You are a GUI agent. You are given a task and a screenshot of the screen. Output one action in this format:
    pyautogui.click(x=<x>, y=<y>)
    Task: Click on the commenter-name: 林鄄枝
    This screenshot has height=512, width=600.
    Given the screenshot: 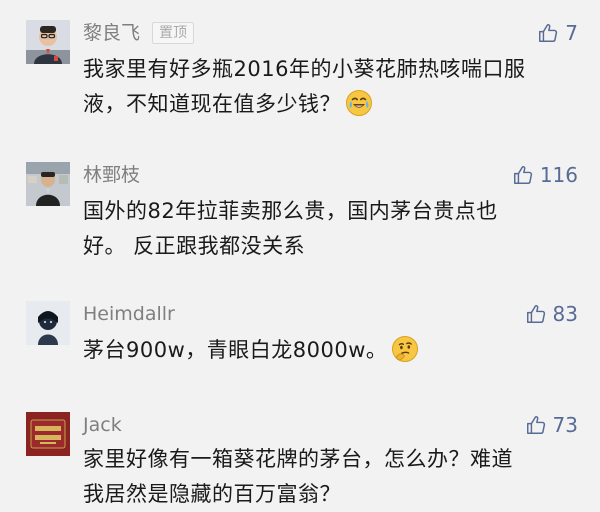 What is the action you would take?
    pyautogui.click(x=111, y=175)
    